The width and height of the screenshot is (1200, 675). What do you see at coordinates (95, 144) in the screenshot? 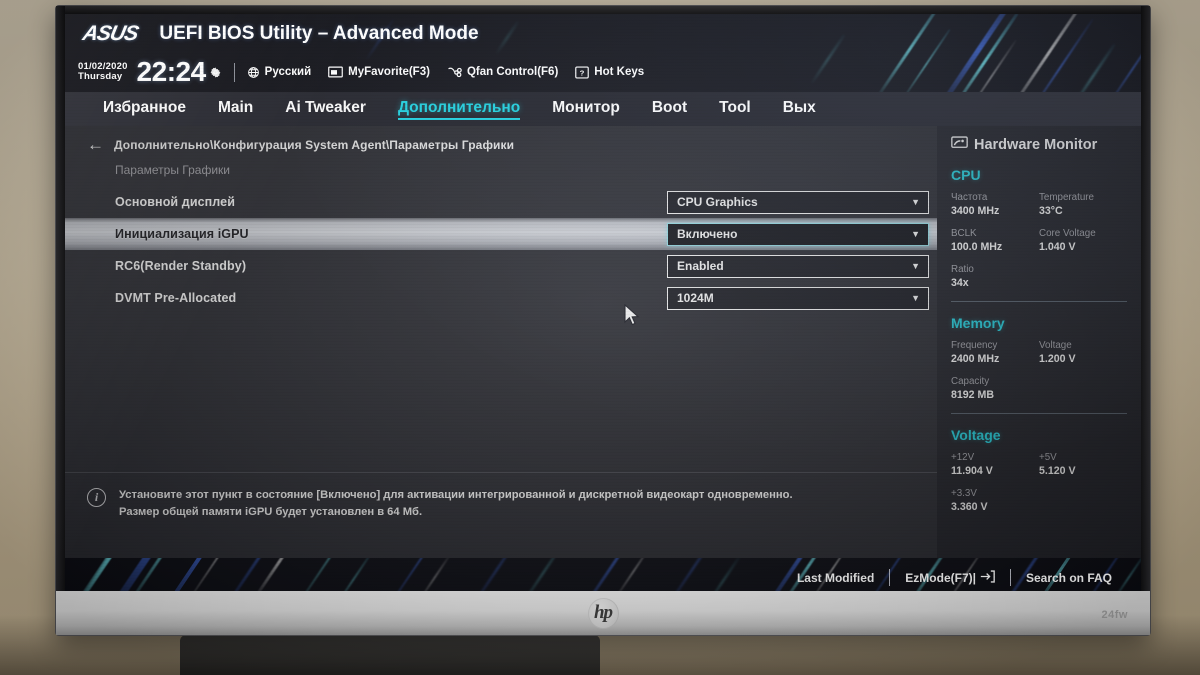
I see `back-arrow-icon: ←` at bounding box center [95, 144].